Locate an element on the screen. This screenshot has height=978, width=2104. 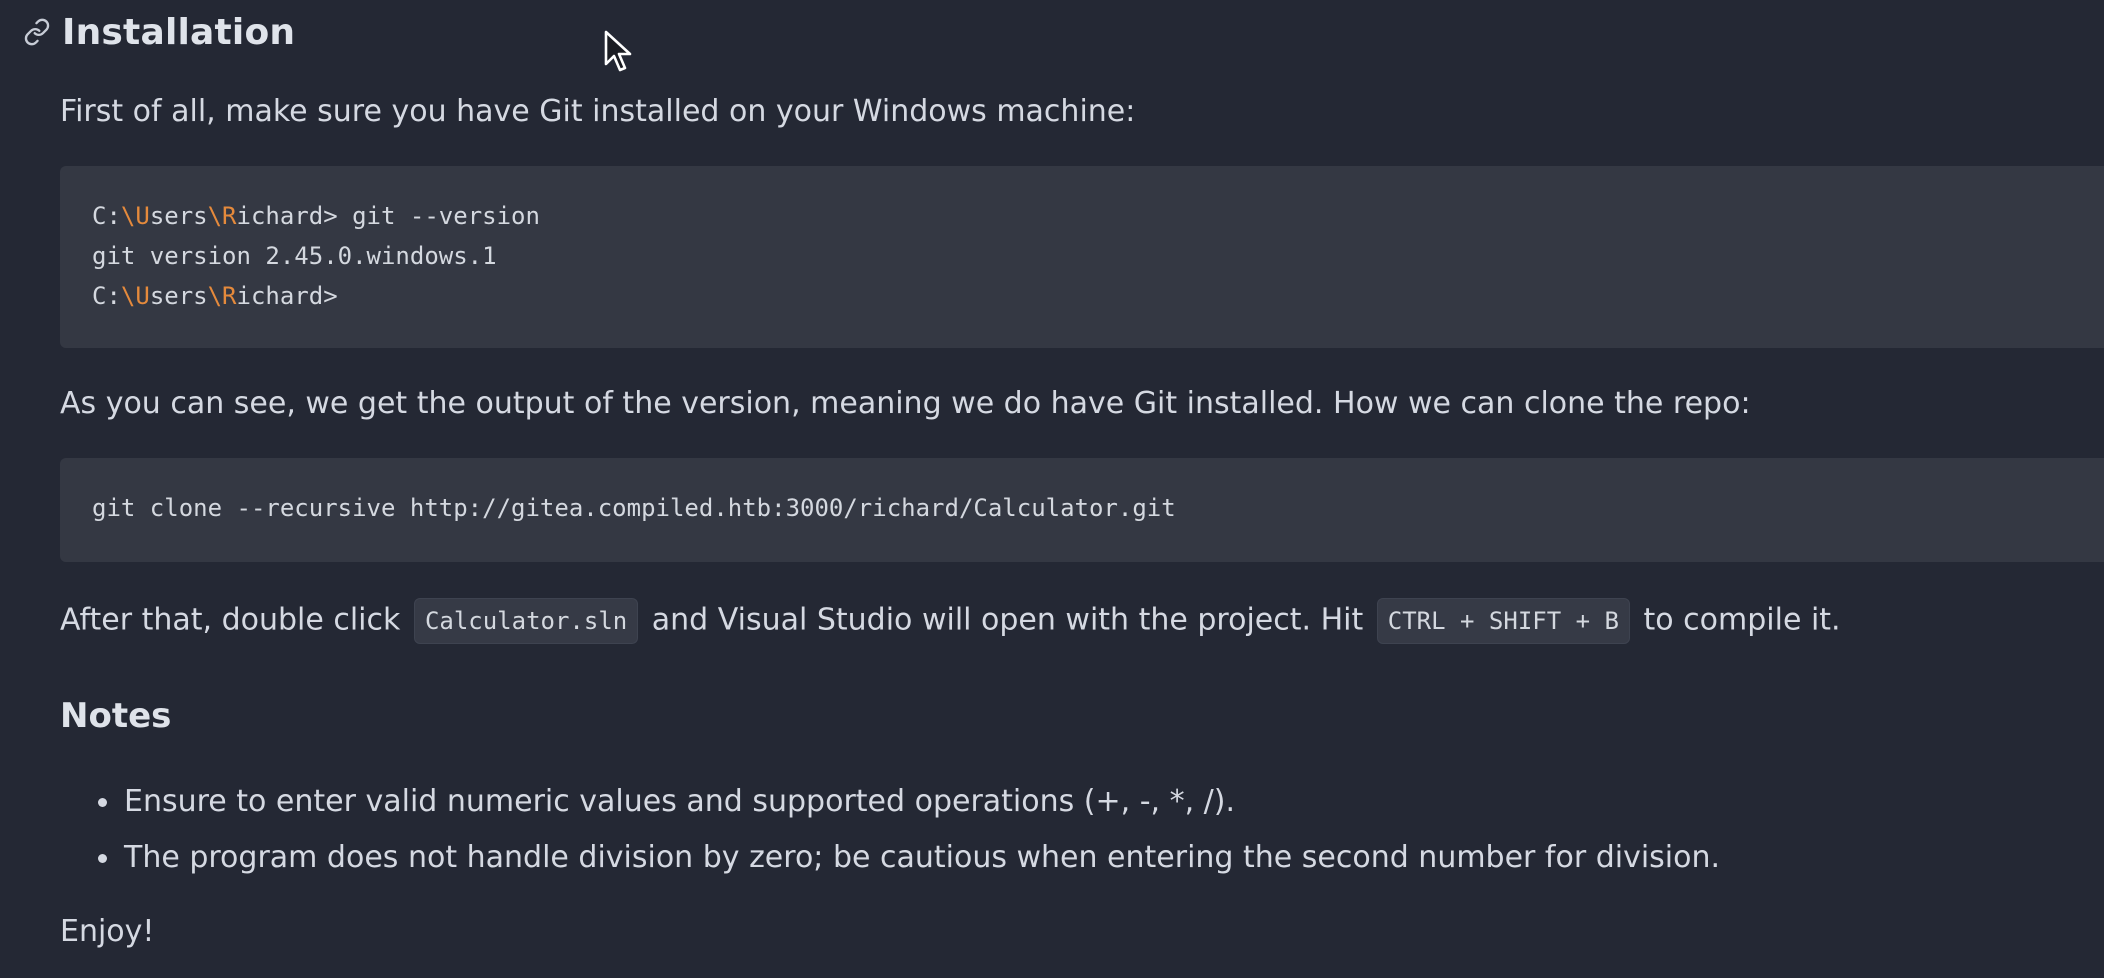
code-line-3: C:\Users\Richard> is located at coordinates (215, 296).